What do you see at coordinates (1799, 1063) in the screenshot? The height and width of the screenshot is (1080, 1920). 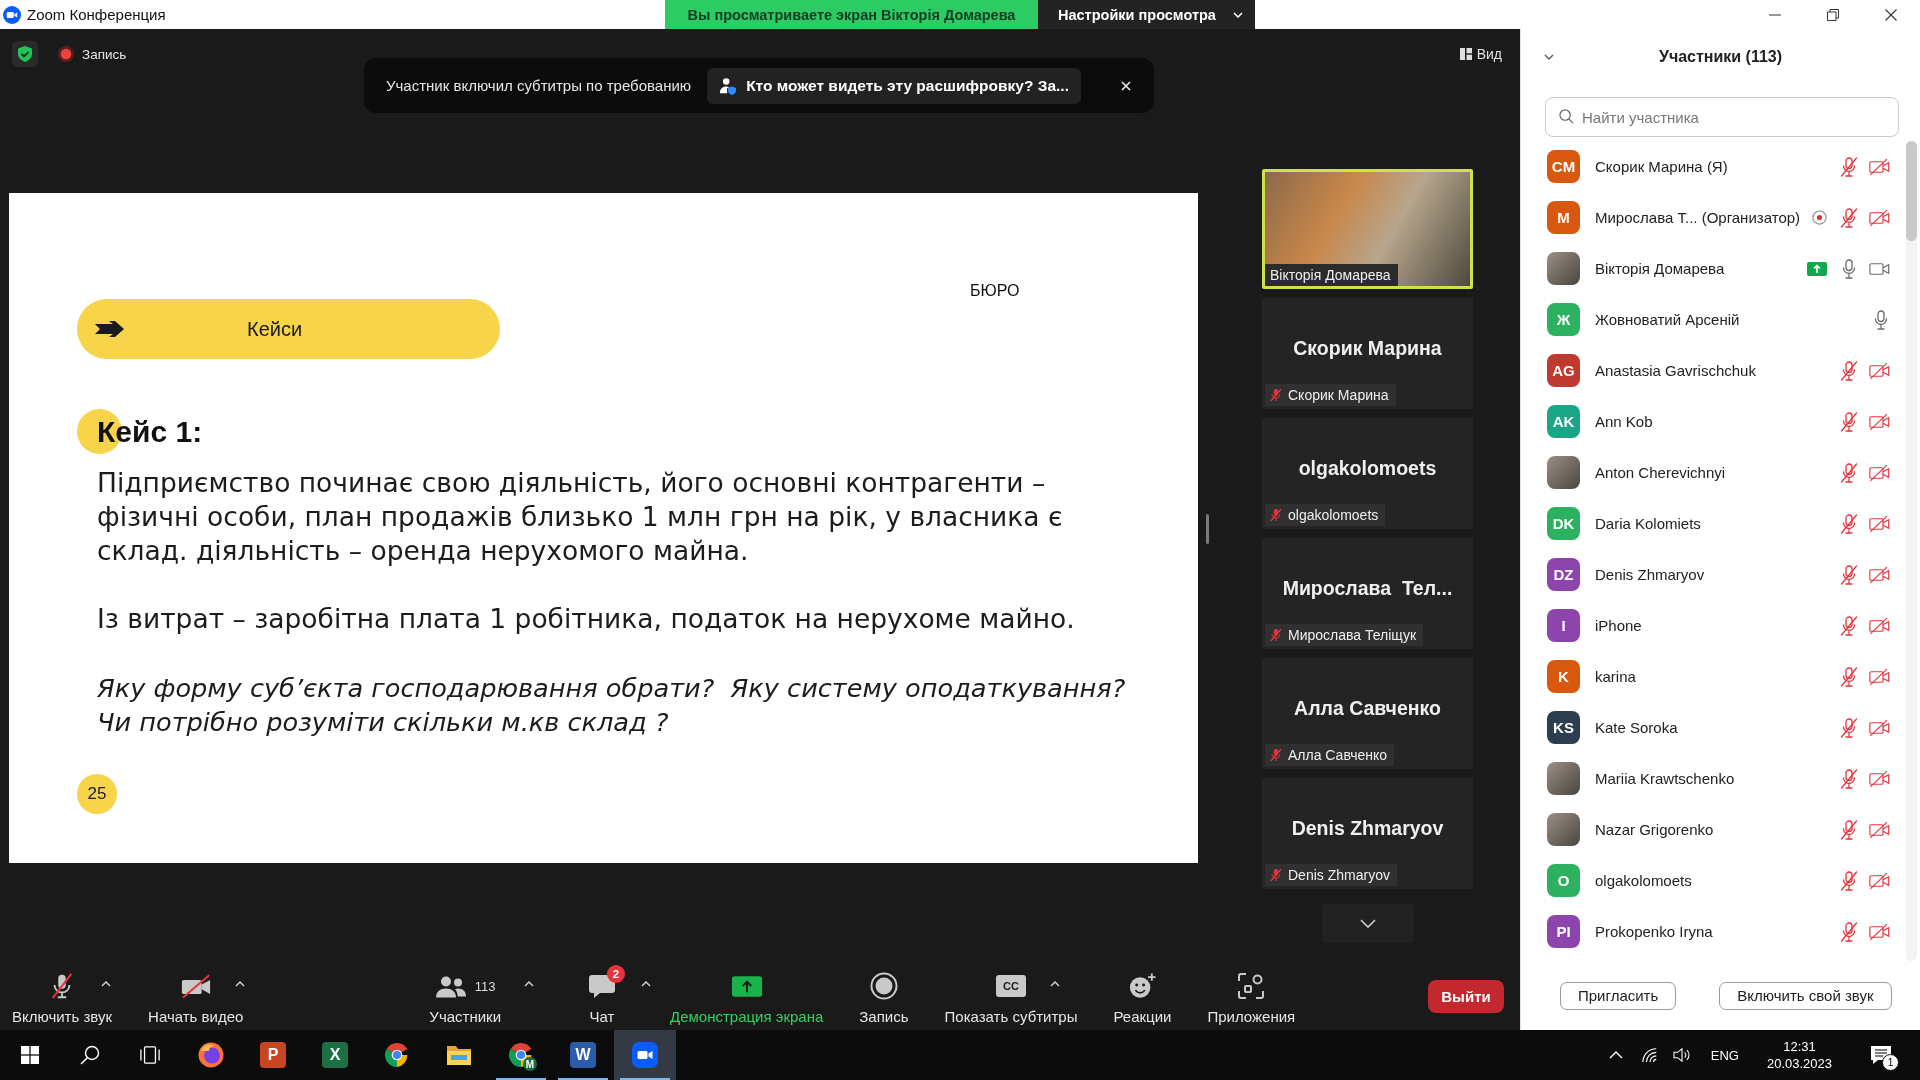 I see `clock-date: 20.03.2023` at bounding box center [1799, 1063].